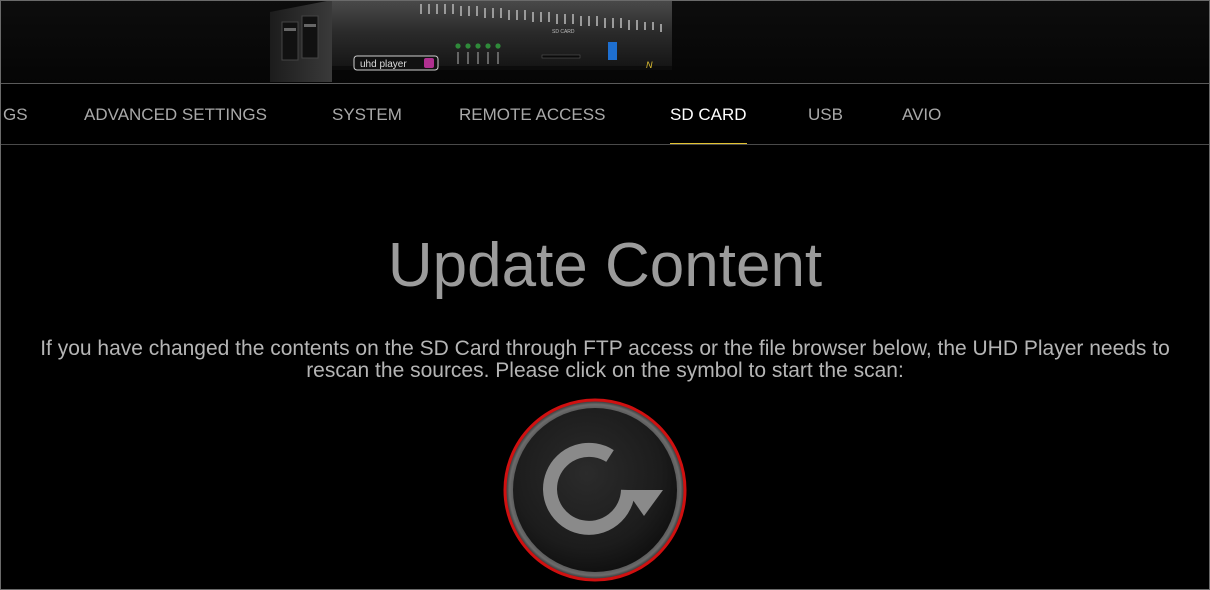  What do you see at coordinates (532, 115) in the screenshot?
I see `tab-remote-access: REMOTE ACCESS` at bounding box center [532, 115].